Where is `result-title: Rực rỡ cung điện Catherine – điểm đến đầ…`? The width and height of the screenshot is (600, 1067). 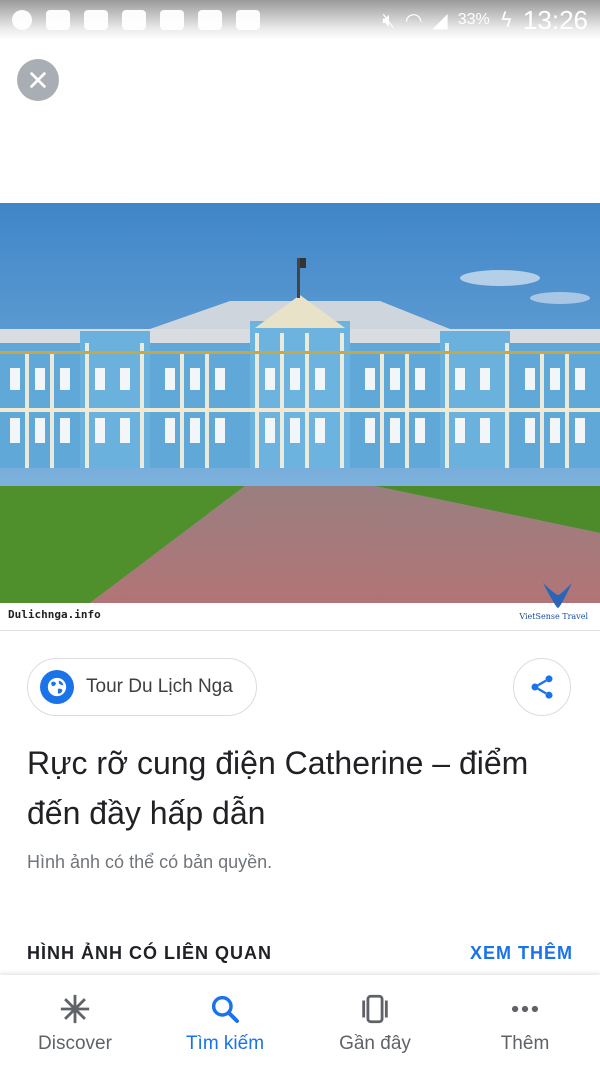 result-title: Rực rỡ cung điện Catherine – điểm đến đầ… is located at coordinates (299, 788).